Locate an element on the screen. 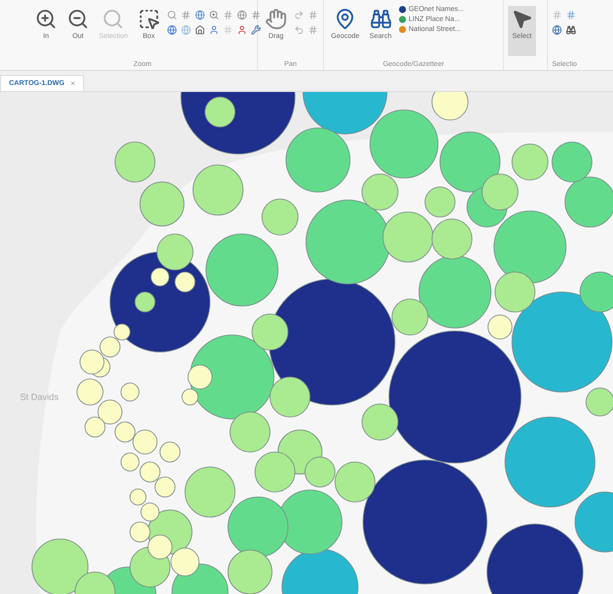  place-label: St Davids is located at coordinates (39, 397).